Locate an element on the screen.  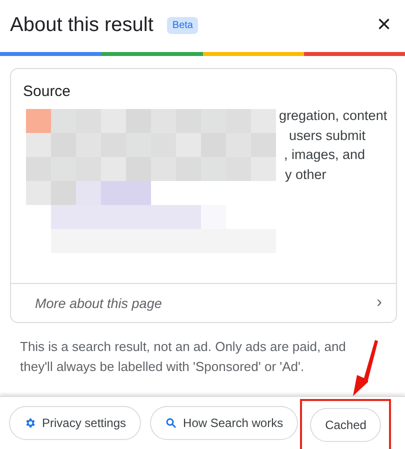
panel-title: About this result is located at coordinates (82, 25).